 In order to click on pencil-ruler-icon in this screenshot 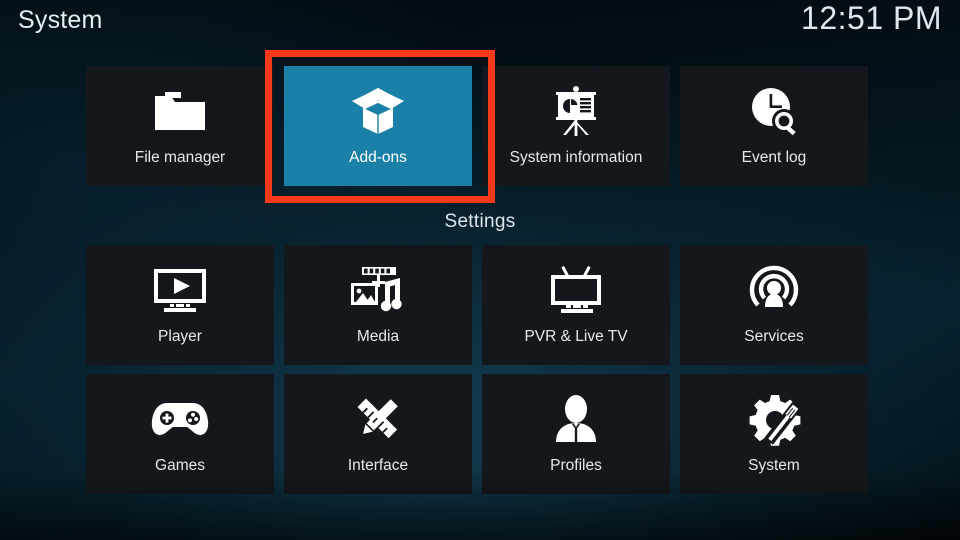, I will do `click(378, 419)`.